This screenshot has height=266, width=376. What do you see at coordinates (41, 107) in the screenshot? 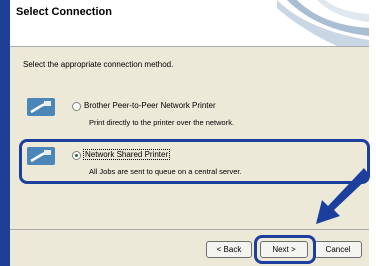
I see `network-cable-icon` at bounding box center [41, 107].